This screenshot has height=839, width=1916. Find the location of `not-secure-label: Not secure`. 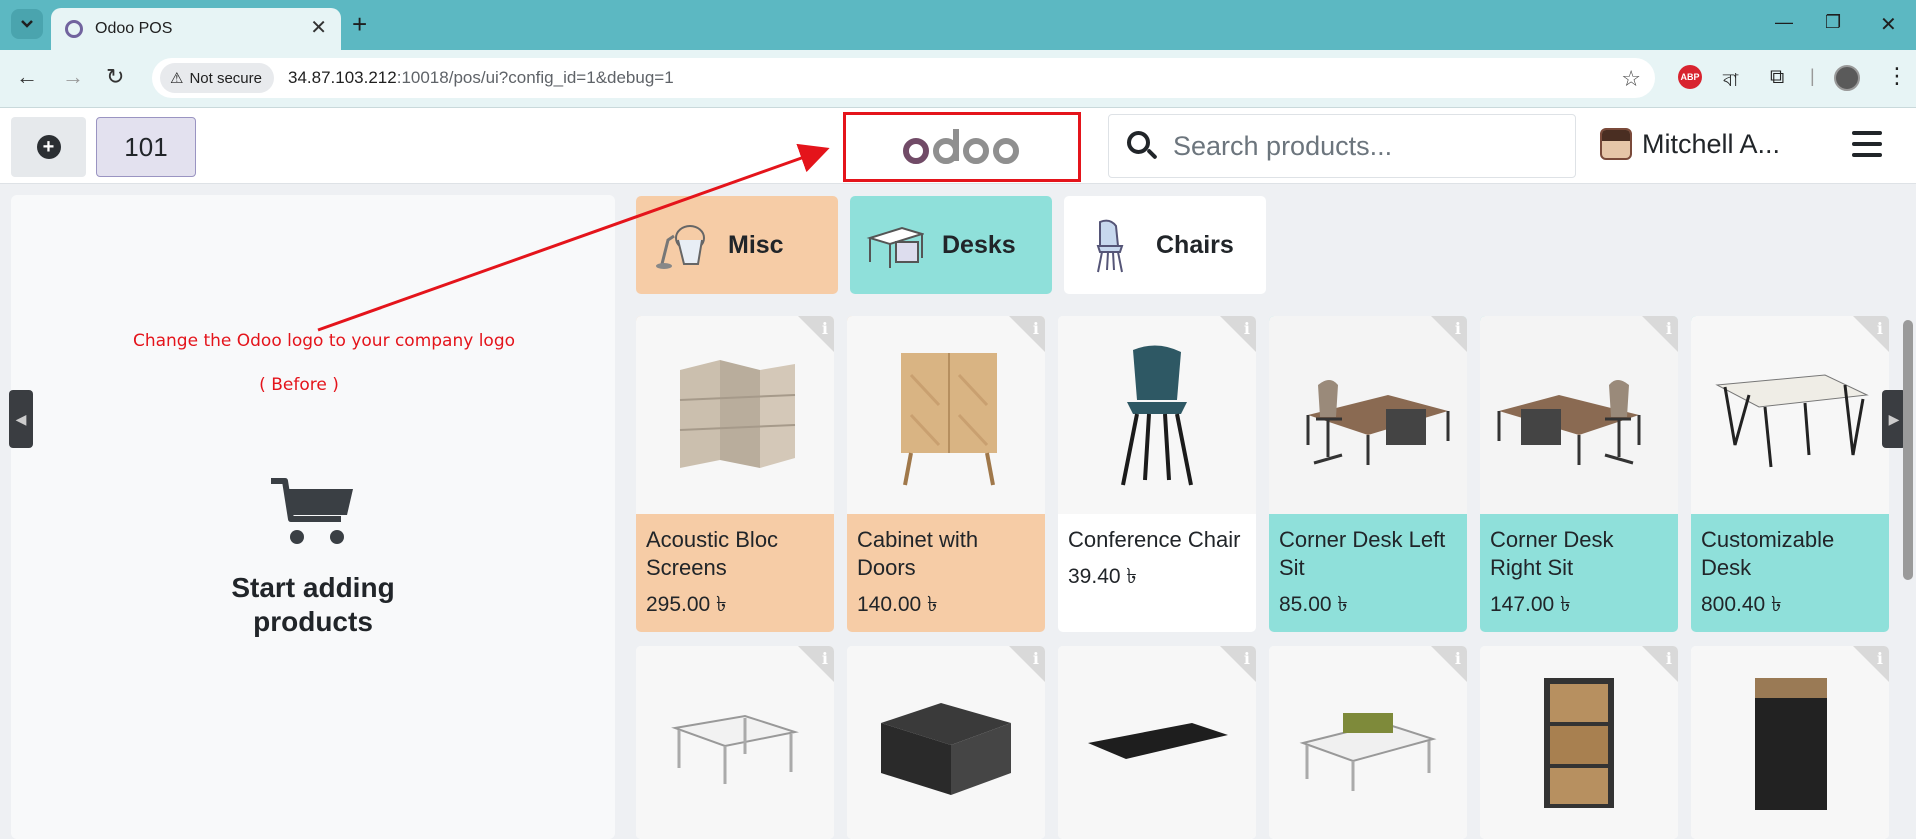

not-secure-label: Not secure is located at coordinates (225, 78).